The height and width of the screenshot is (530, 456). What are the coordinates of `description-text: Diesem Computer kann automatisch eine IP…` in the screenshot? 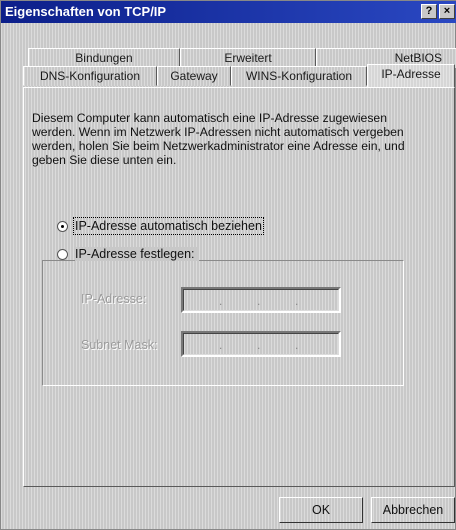 It's located at (218, 139).